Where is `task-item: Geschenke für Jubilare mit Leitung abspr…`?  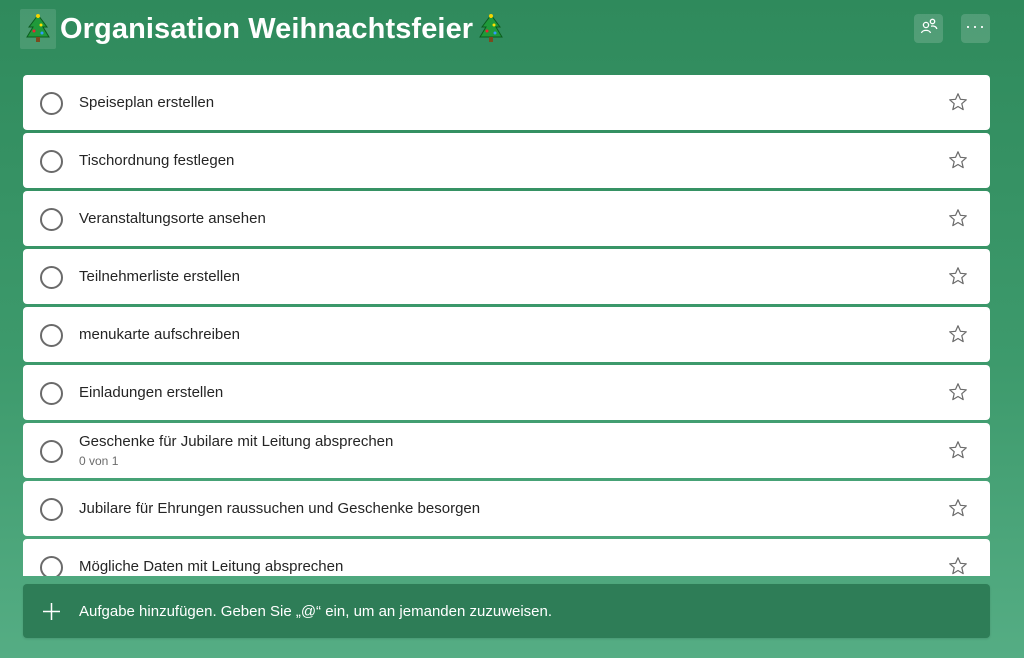
task-item: Geschenke für Jubilare mit Leitung abspr… is located at coordinates (506, 450).